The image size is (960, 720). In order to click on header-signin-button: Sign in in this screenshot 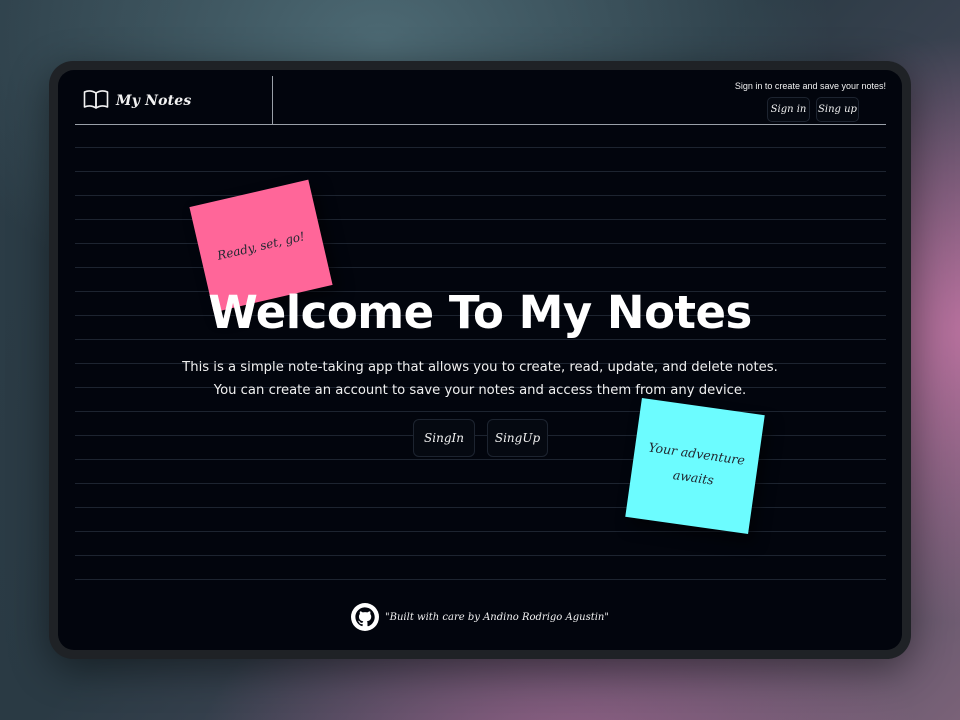, I will do `click(788, 109)`.